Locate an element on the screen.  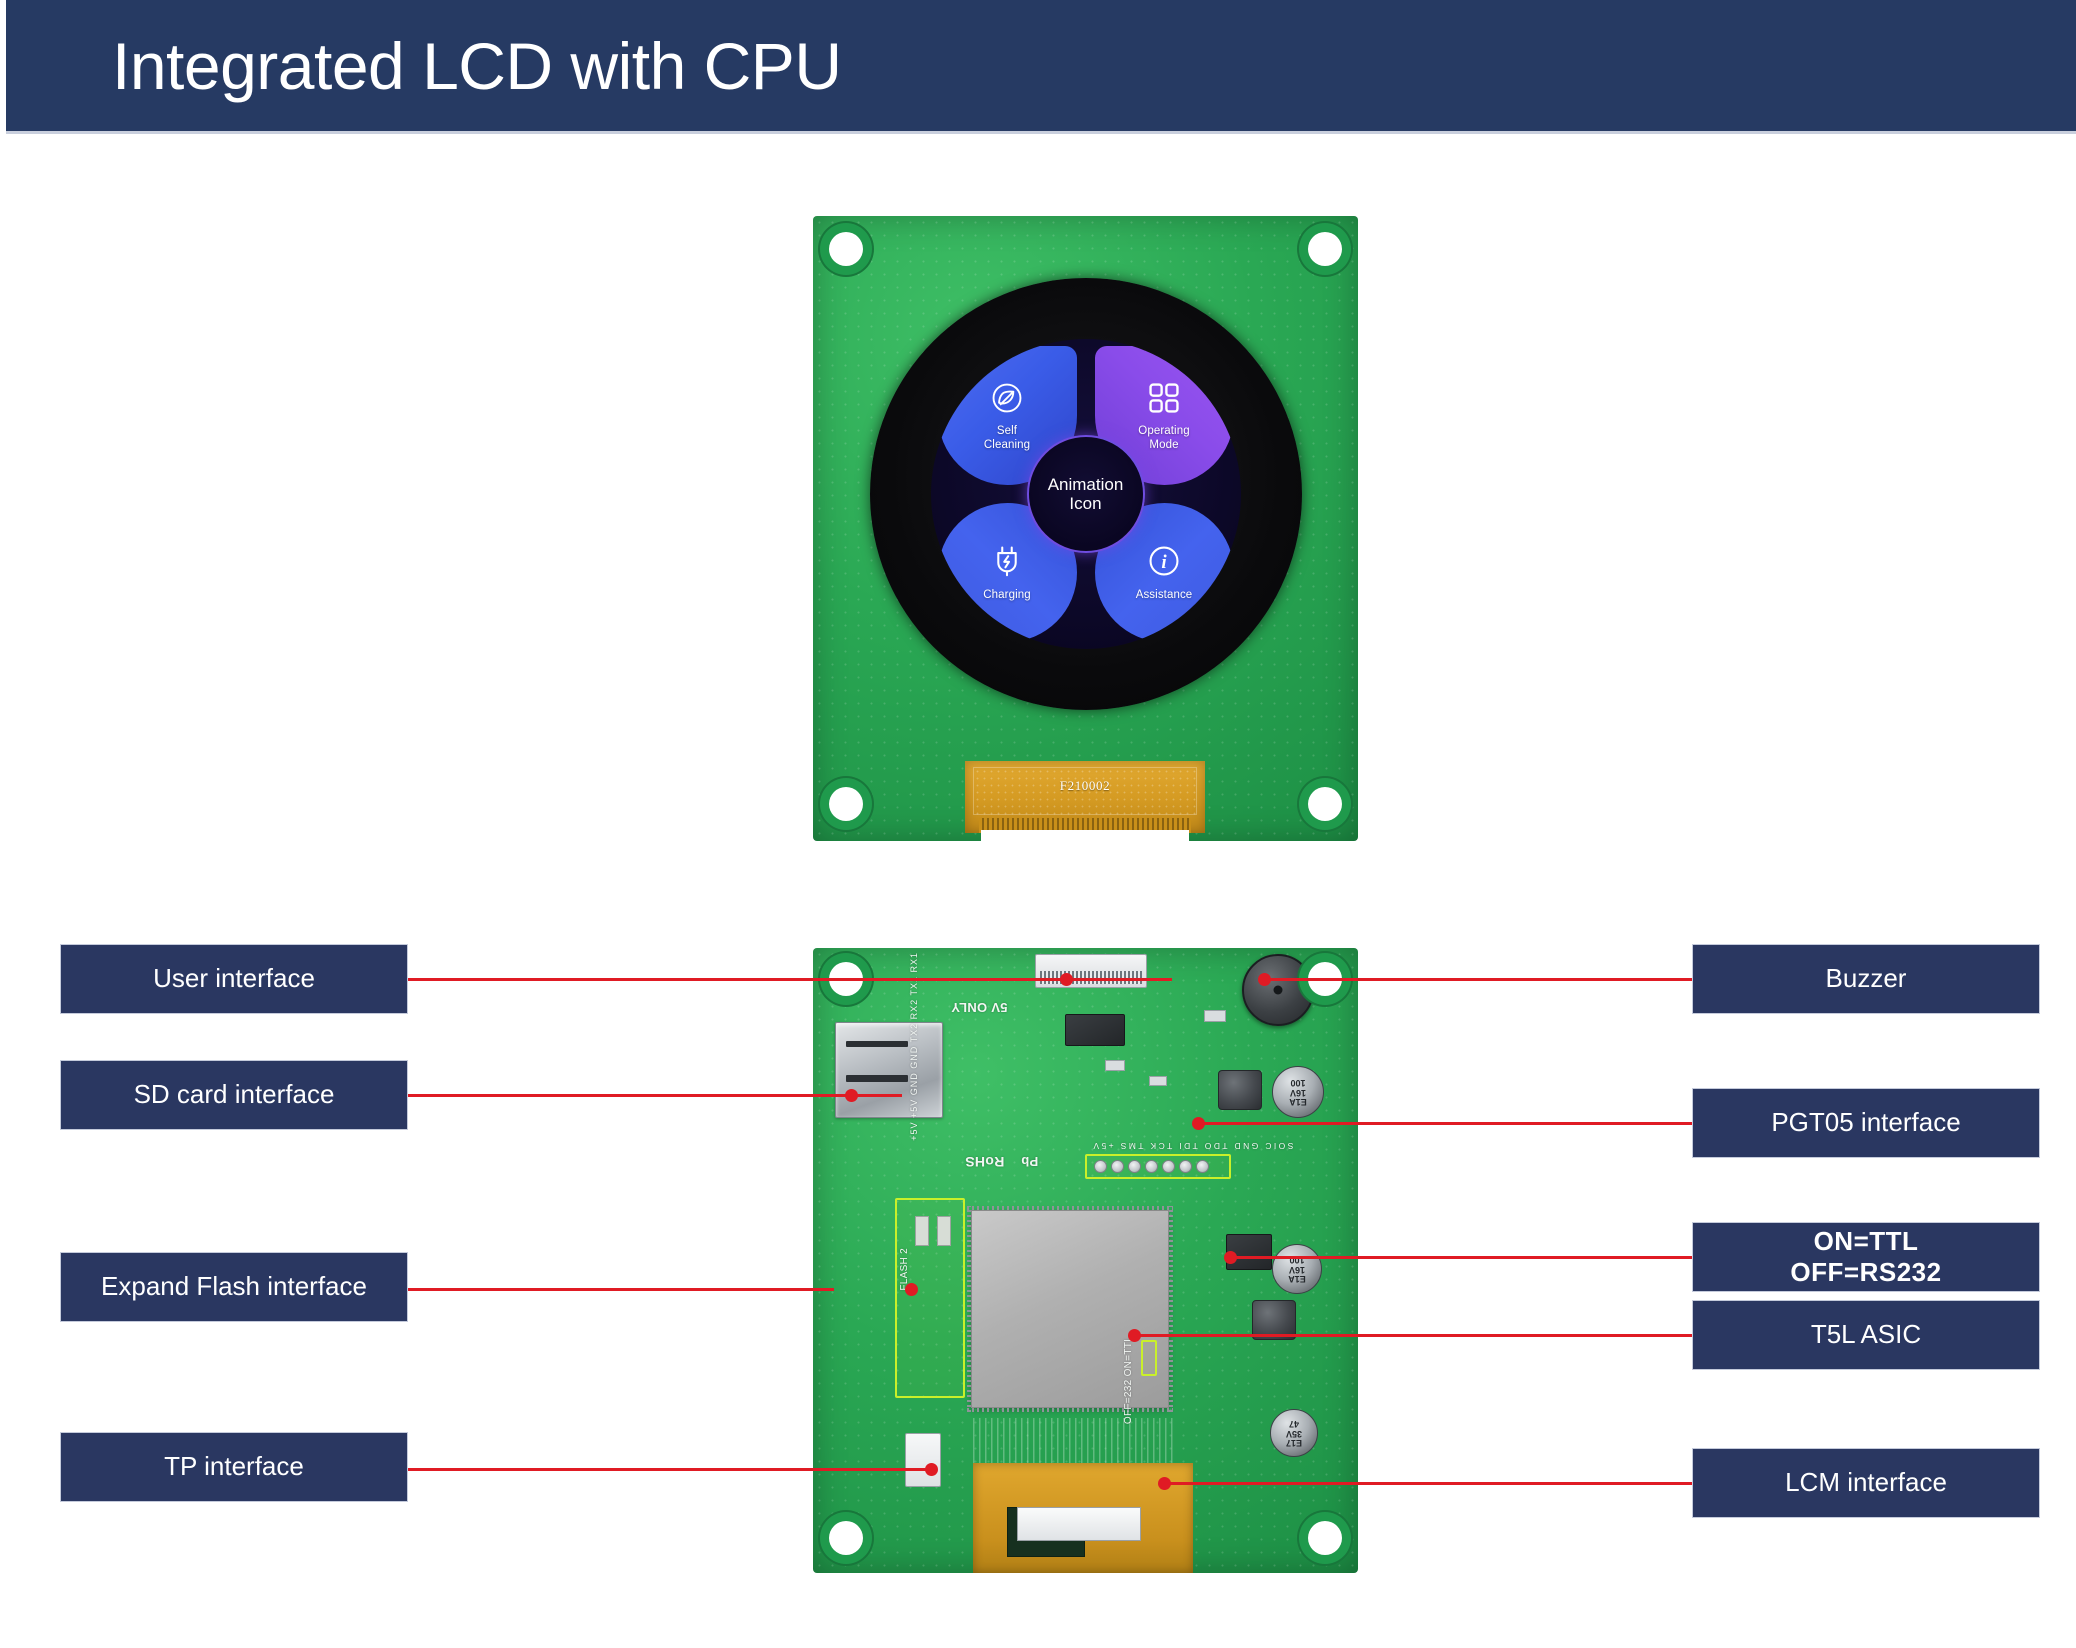
leader-dot-expand-flash is located at coordinates (911, 1289).